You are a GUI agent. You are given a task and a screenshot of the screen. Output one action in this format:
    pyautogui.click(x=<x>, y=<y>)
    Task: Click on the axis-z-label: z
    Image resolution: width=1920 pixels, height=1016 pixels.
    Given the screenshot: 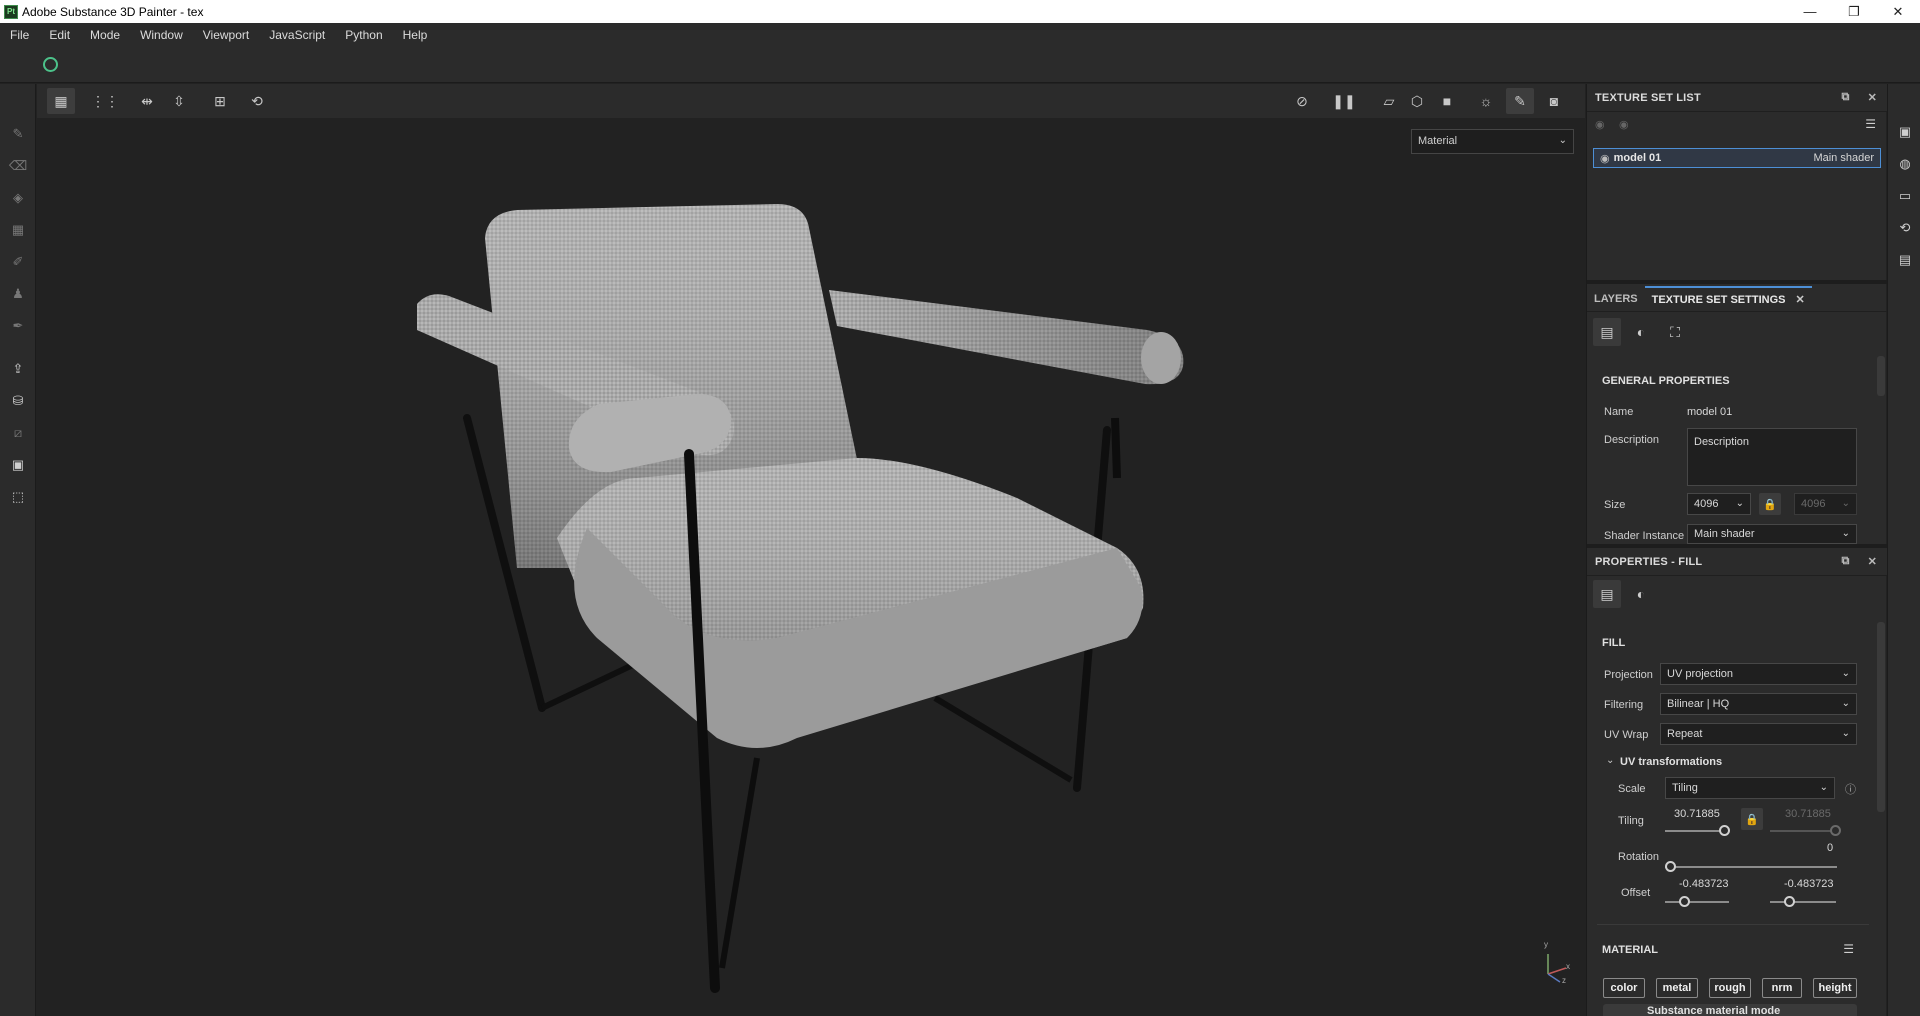 What is the action you would take?
    pyautogui.click(x=1564, y=980)
    